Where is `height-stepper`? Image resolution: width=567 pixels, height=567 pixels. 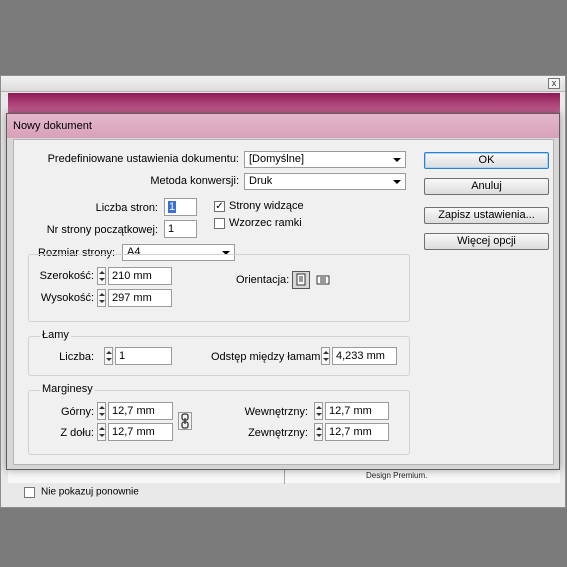
height-stepper is located at coordinates (101, 298).